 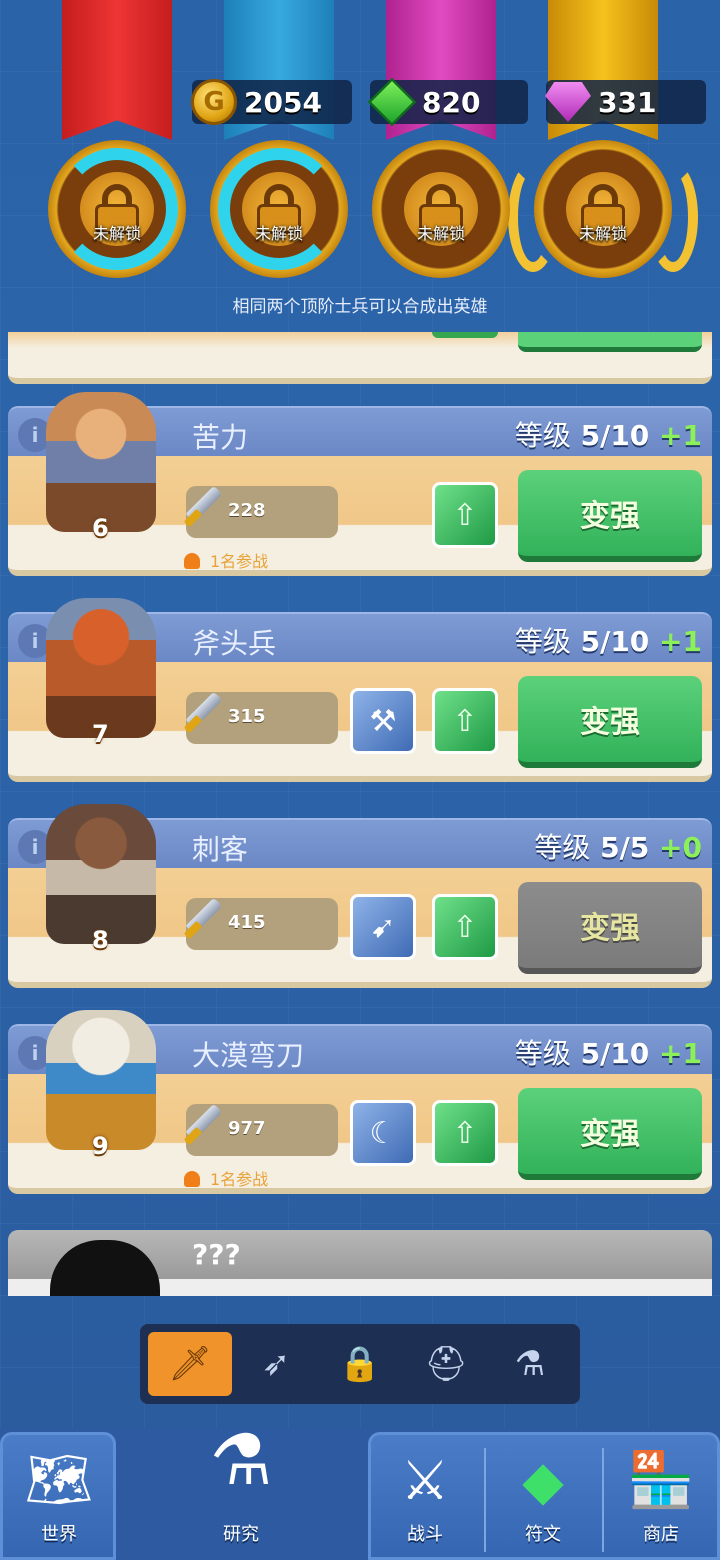 I want to click on nav-world-label: 世界, so click(x=59, y=1534).